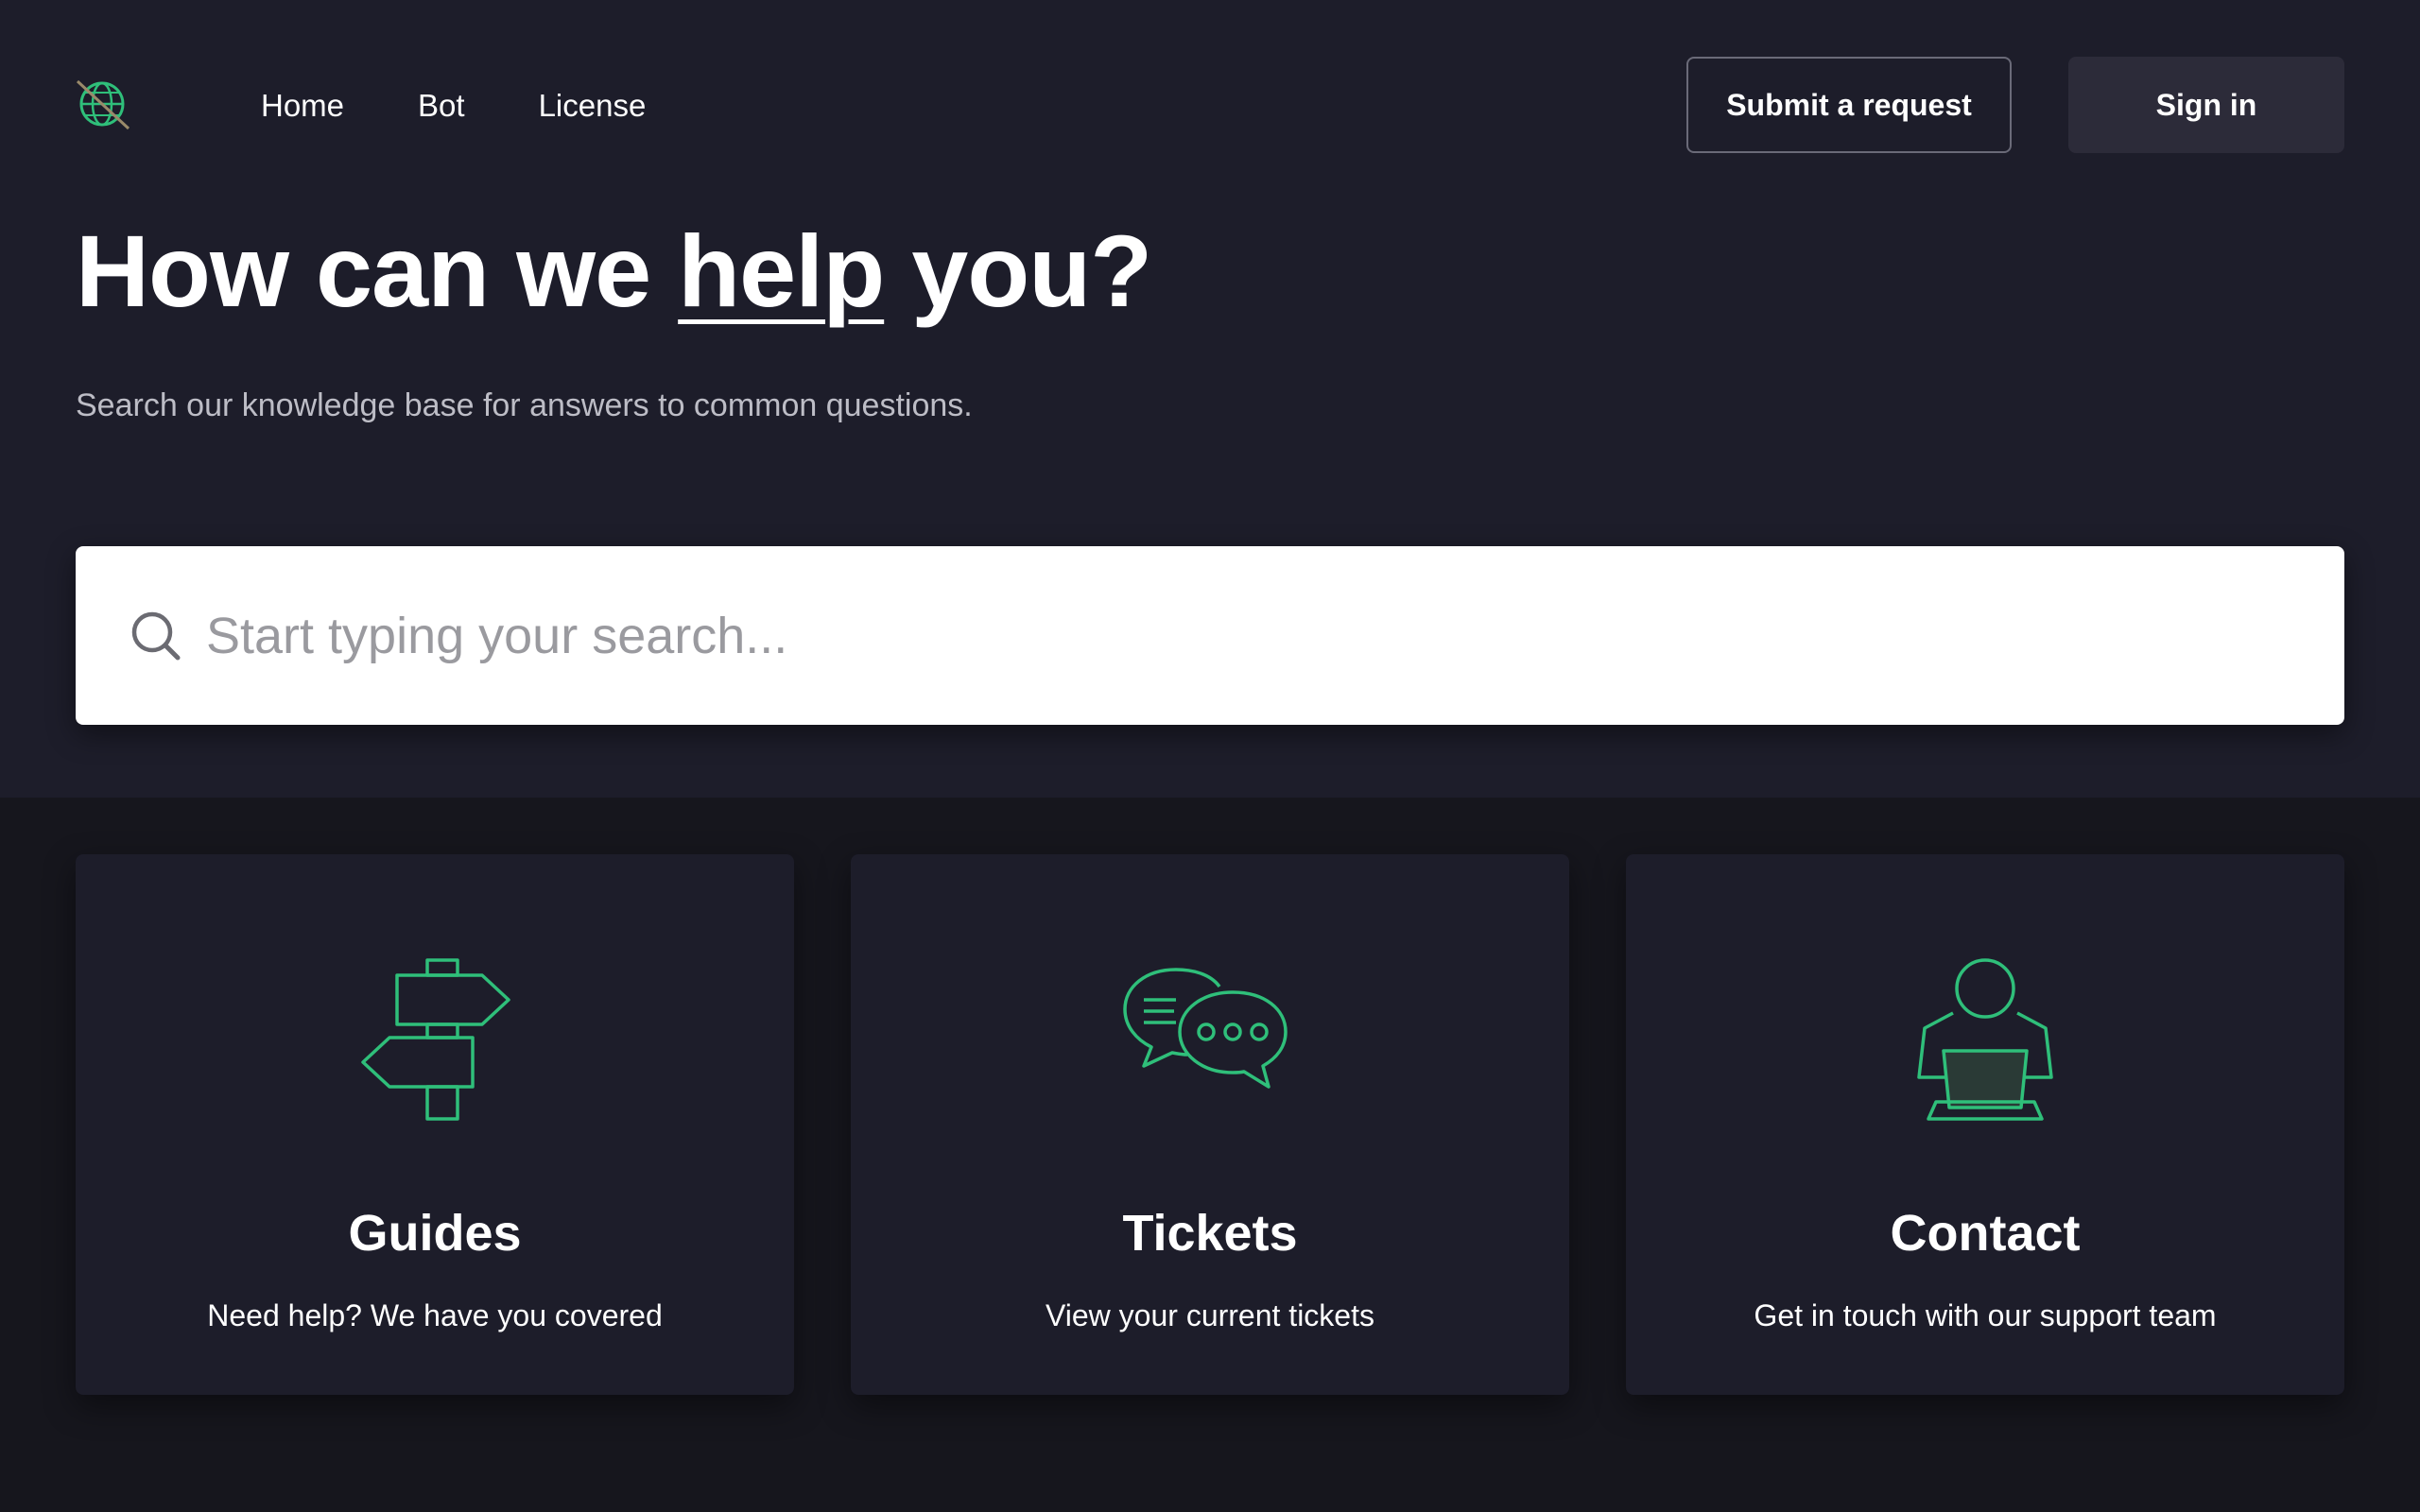 This screenshot has width=2420, height=1512. Describe the element at coordinates (2206, 105) in the screenshot. I see `sign-in-button: Sign in` at that location.